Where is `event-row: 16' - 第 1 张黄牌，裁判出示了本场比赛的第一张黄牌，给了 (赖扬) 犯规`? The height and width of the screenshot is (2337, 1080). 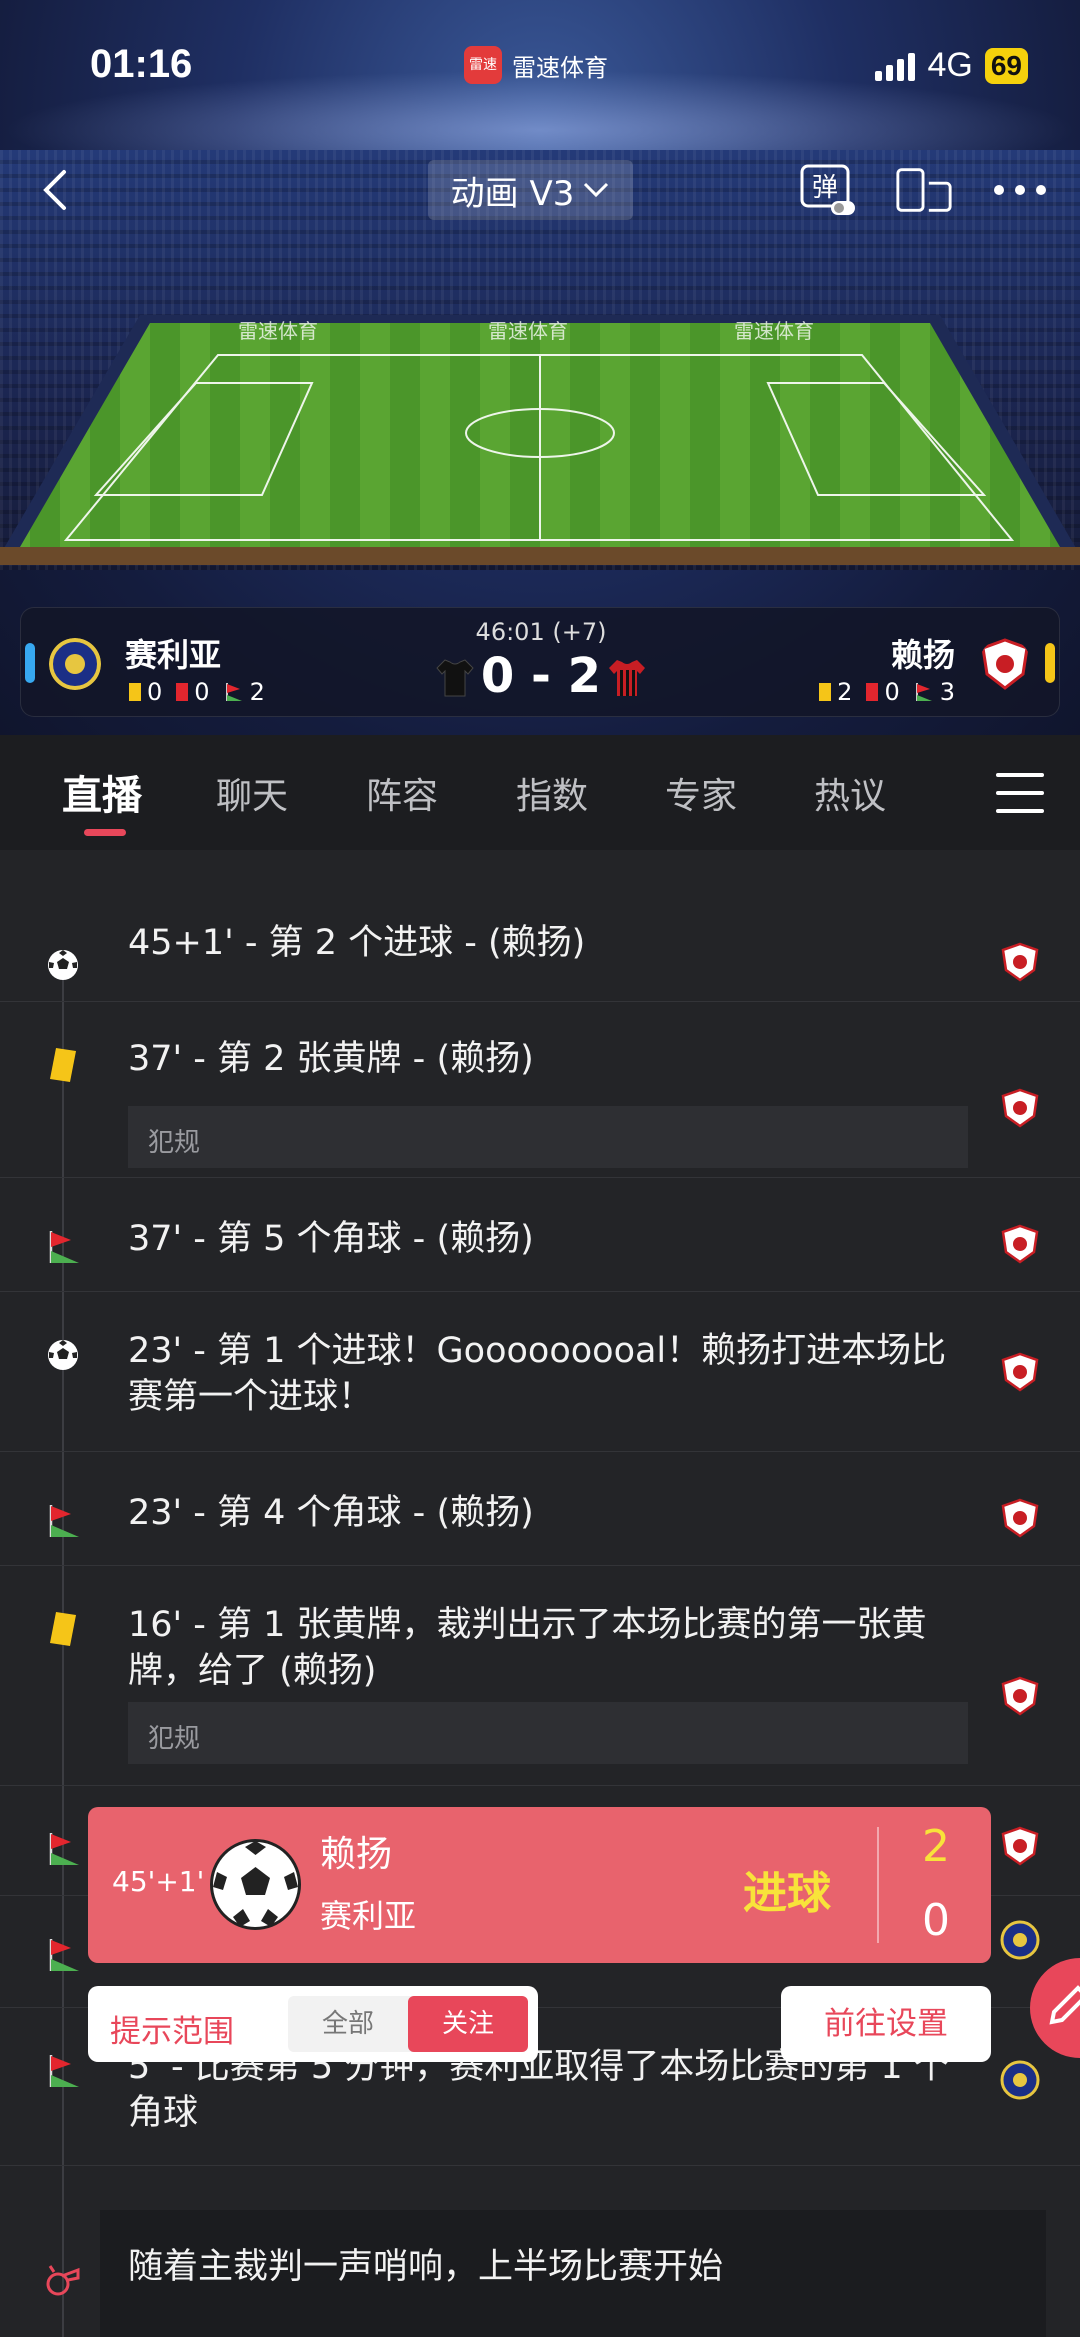 event-row: 16' - 第 1 张黄牌，裁判出示了本场比赛的第一张黄牌，给了 (赖扬) 犯规 is located at coordinates (540, 1676).